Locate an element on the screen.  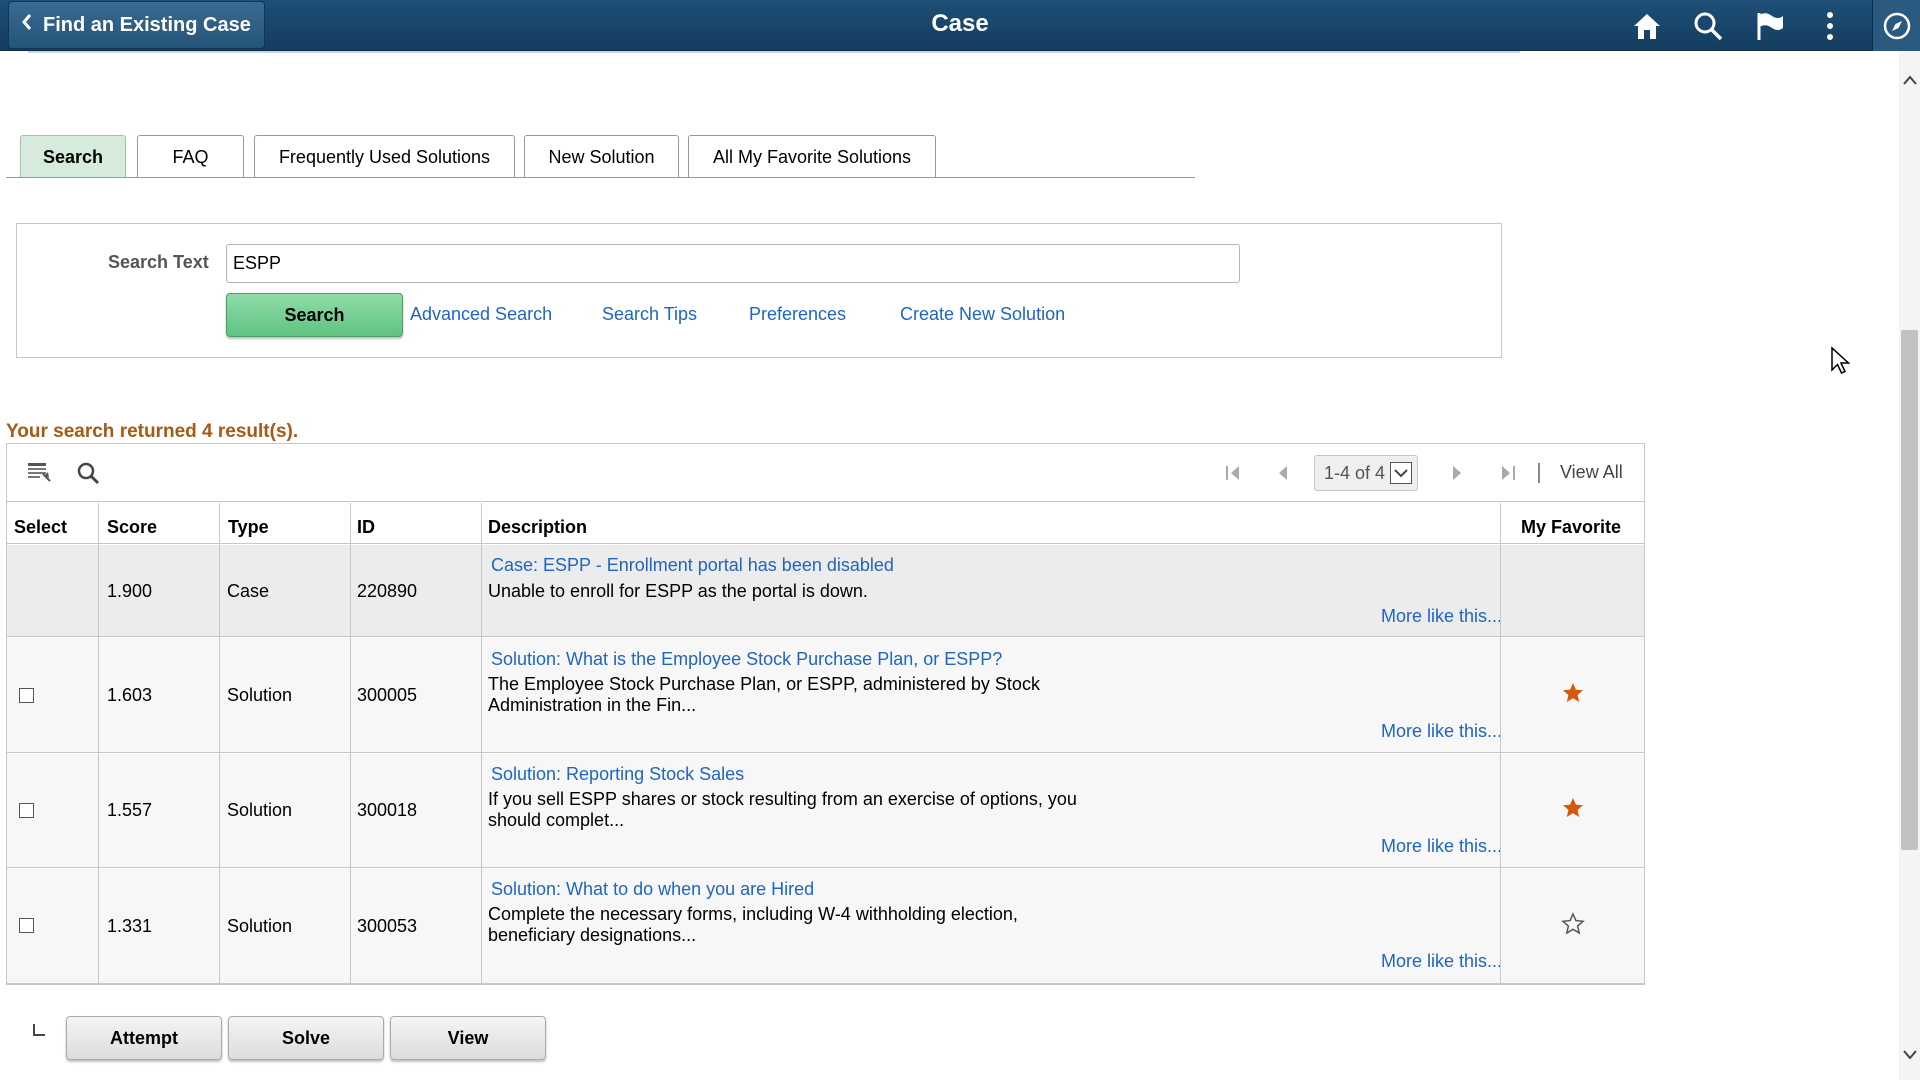
back-button-label: Find an Existing Case is located at coordinates (147, 24).